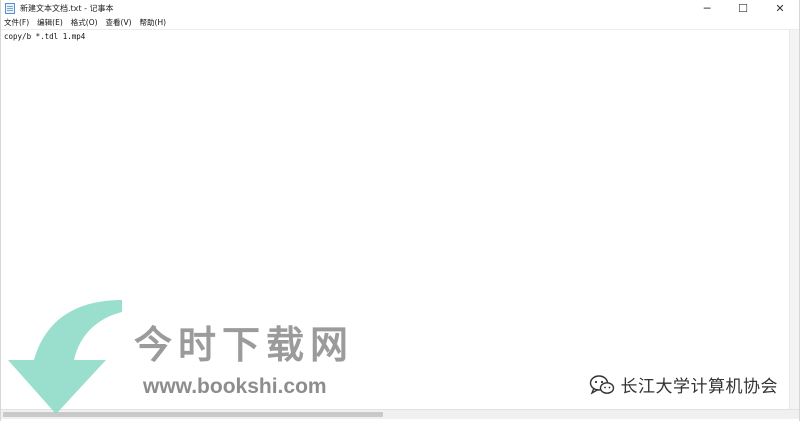 The height and width of the screenshot is (421, 800). I want to click on watermark-brand: 今时下载网, so click(244, 344).